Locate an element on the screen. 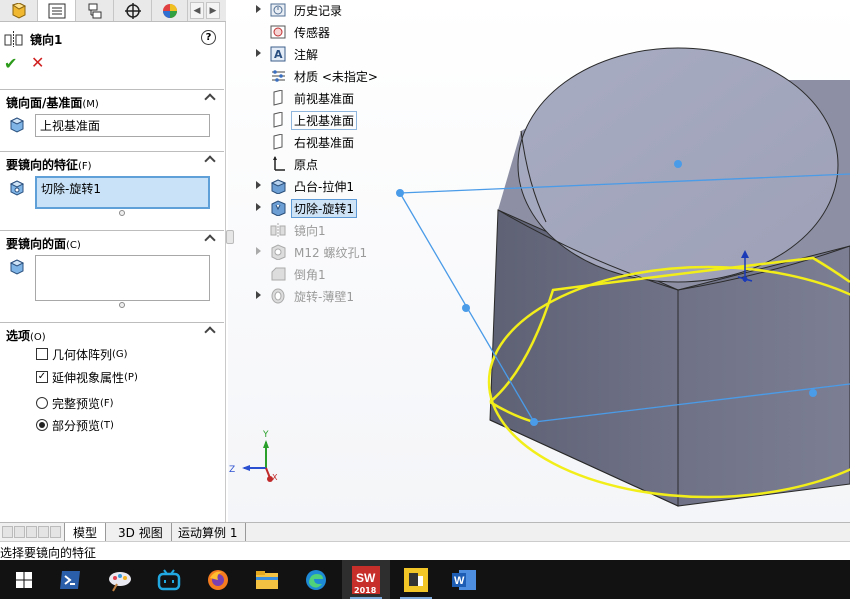 The image size is (850, 599). taskbar-firefox is located at coordinates (218, 579).